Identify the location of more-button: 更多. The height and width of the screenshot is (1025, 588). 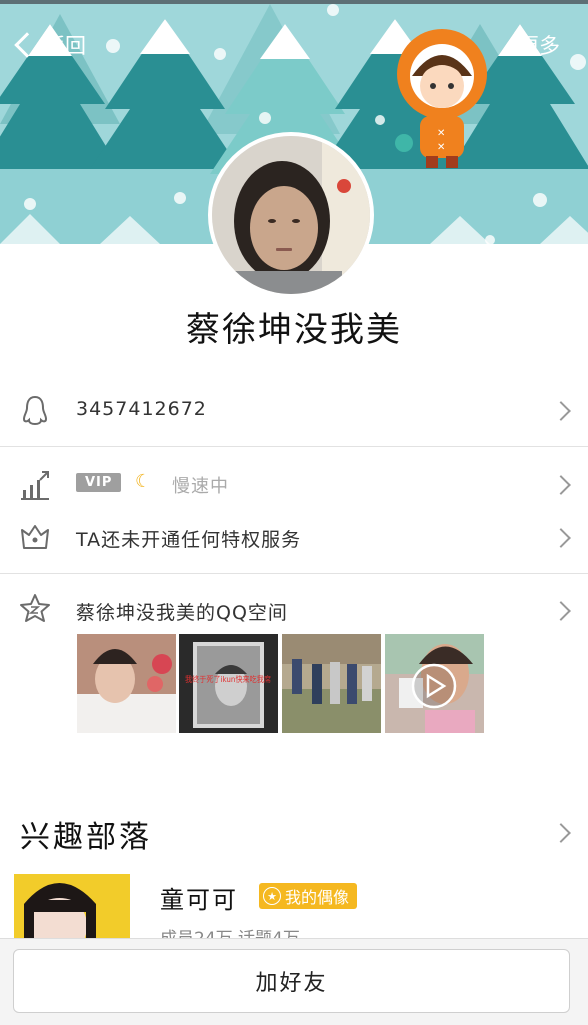
(539, 45).